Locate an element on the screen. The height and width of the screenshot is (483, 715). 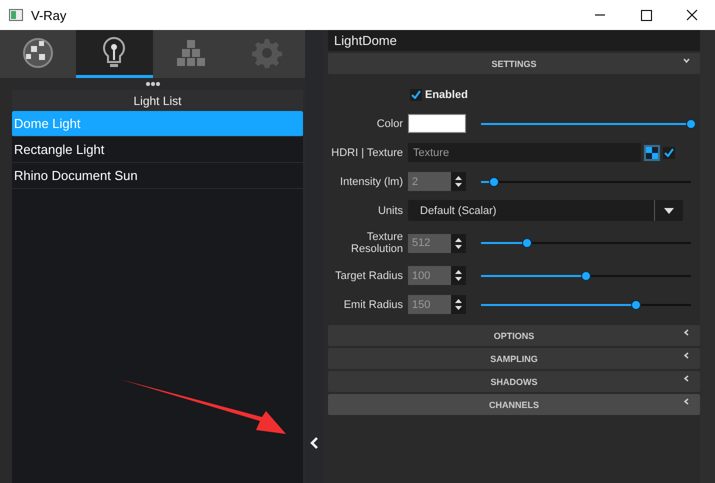
checker-sphere-icon is located at coordinates (38, 52).